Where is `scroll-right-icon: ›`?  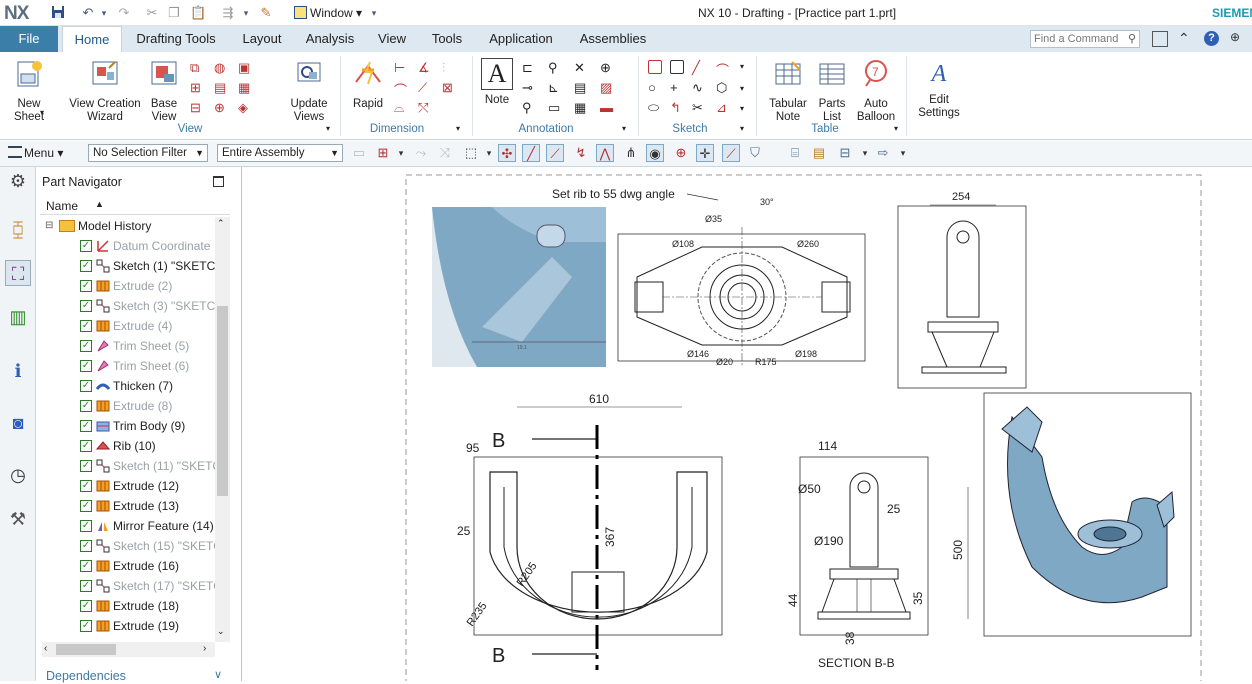 scroll-right-icon: › is located at coordinates (204, 648).